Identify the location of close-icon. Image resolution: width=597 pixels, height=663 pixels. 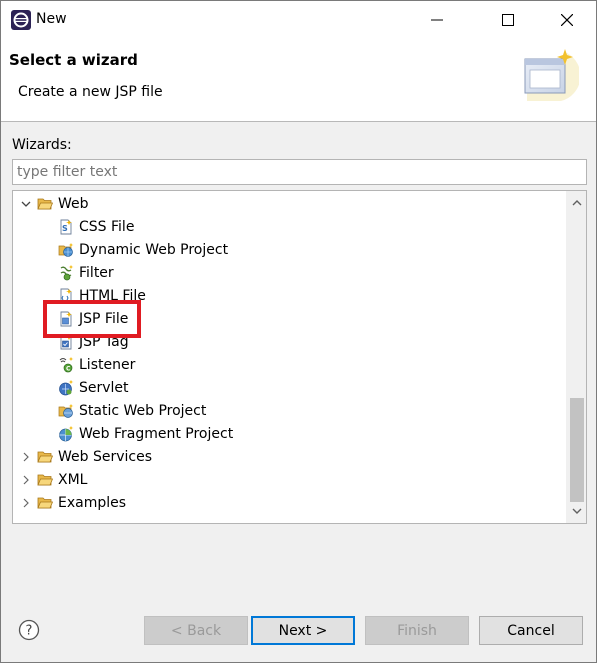
(567, 20).